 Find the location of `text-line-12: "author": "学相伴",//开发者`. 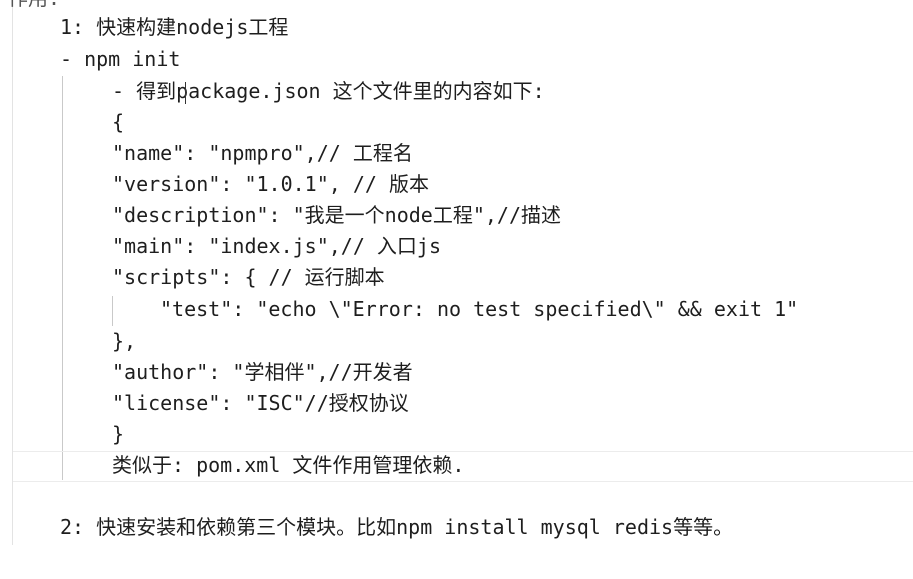

text-line-12: "author": "学相伴",//开发者 is located at coordinates (262, 372).